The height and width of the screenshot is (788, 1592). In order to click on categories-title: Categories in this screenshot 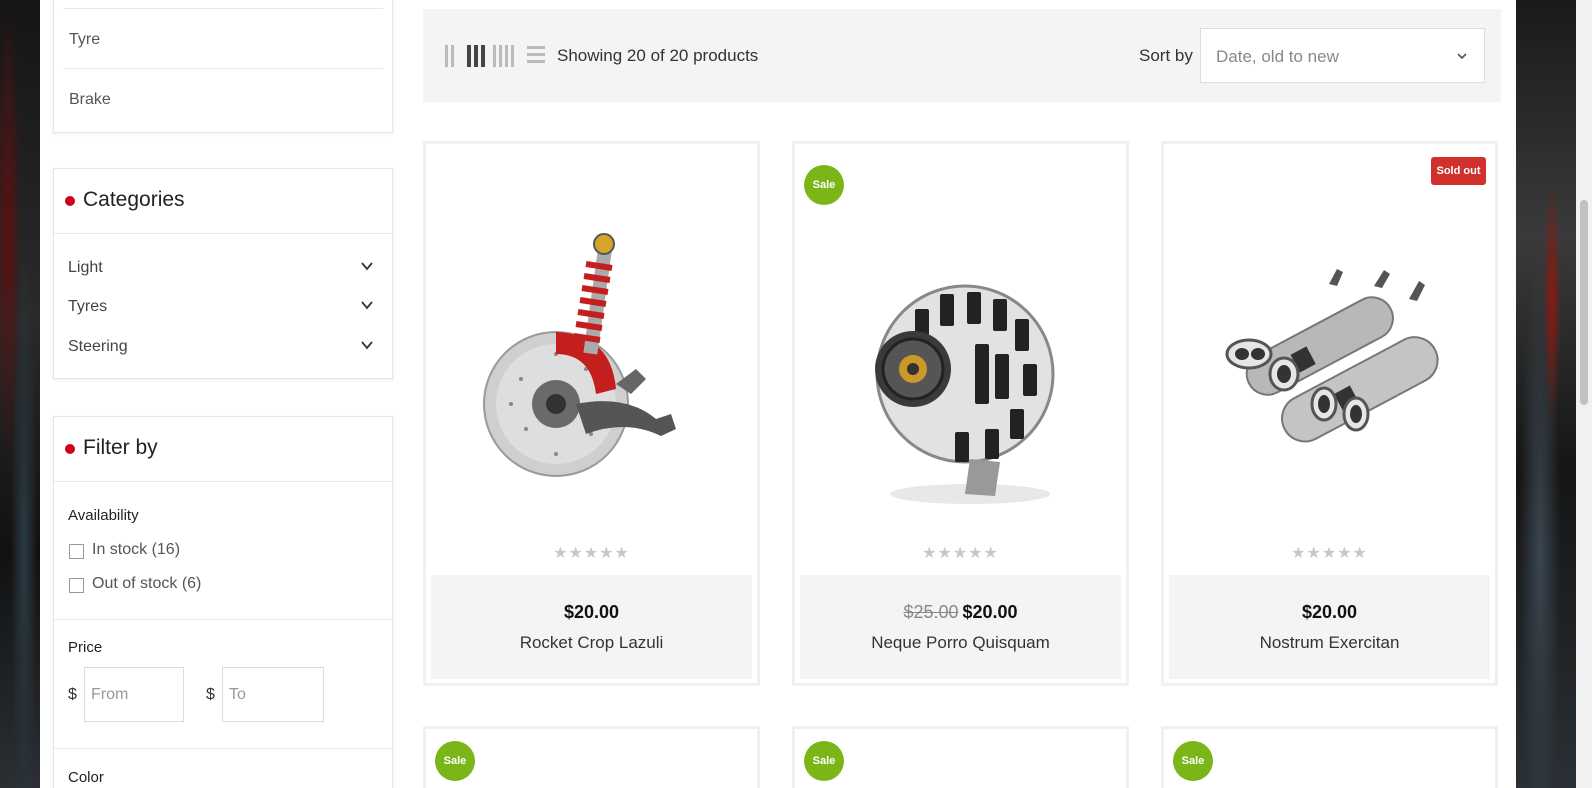, I will do `click(134, 199)`.